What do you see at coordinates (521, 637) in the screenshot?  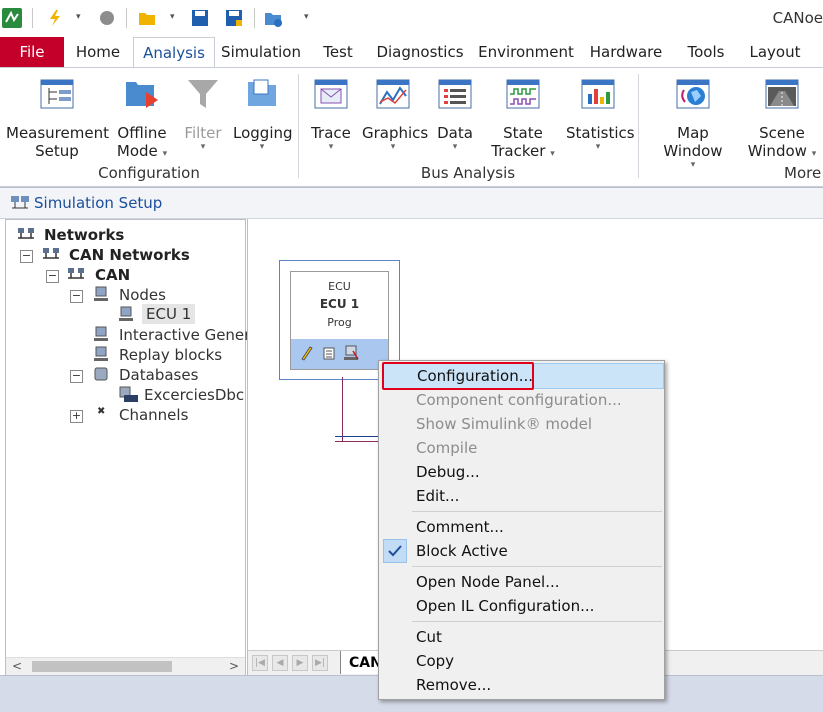 I see `menu-item-cut: Cut` at bounding box center [521, 637].